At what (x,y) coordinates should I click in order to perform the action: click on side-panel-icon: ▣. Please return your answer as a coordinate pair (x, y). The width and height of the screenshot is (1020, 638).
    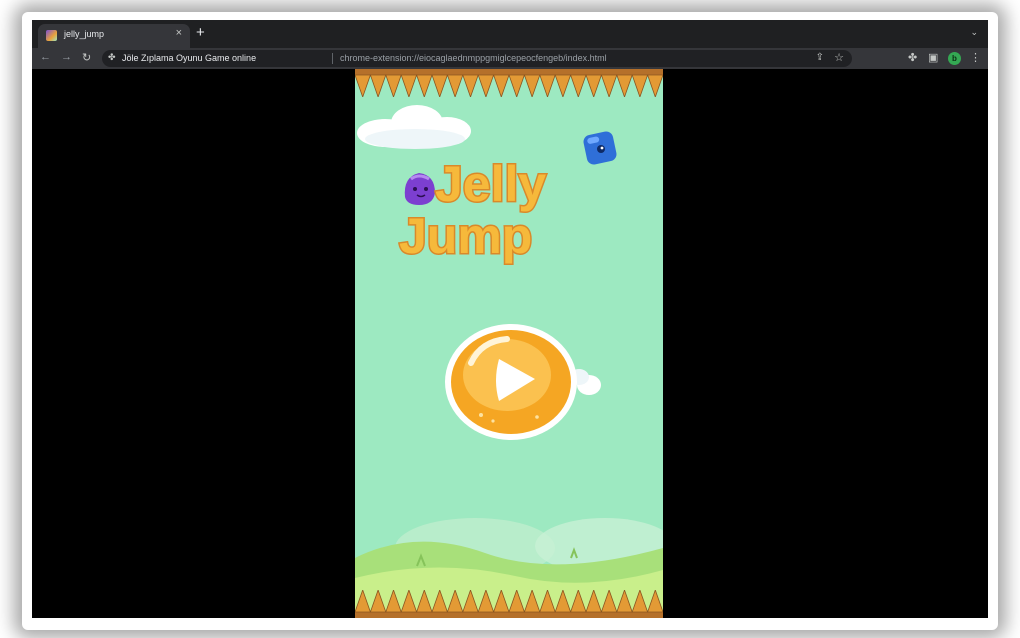
    Looking at the image, I should click on (933, 57).